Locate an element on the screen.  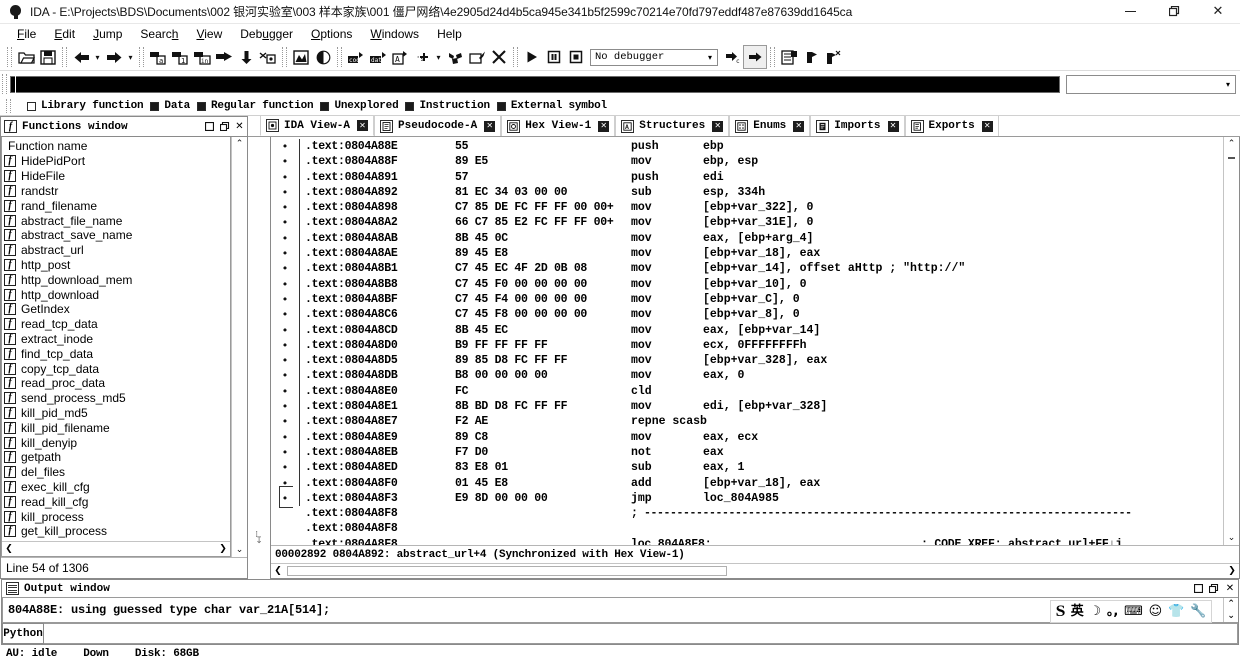
disassembly-hscrollbar: ❮ ❯ is located at coordinates (755, 570).